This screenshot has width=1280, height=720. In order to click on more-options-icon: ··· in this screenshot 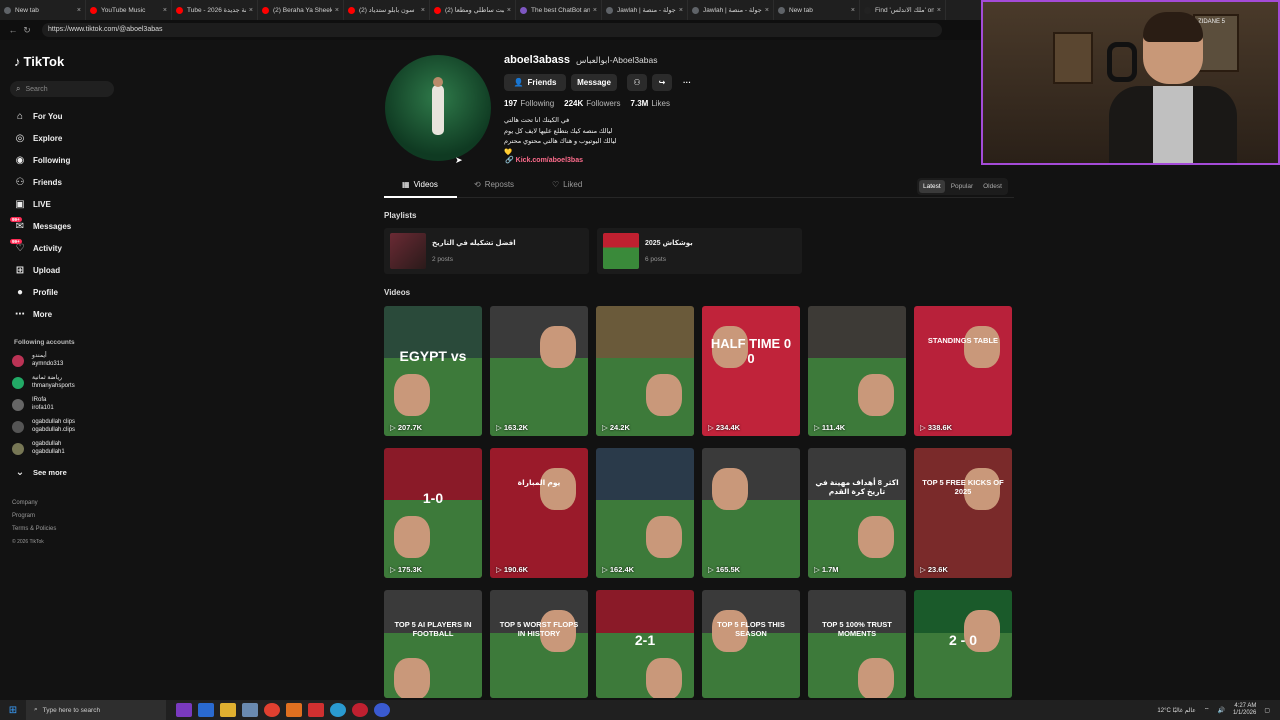, I will do `click(687, 82)`.